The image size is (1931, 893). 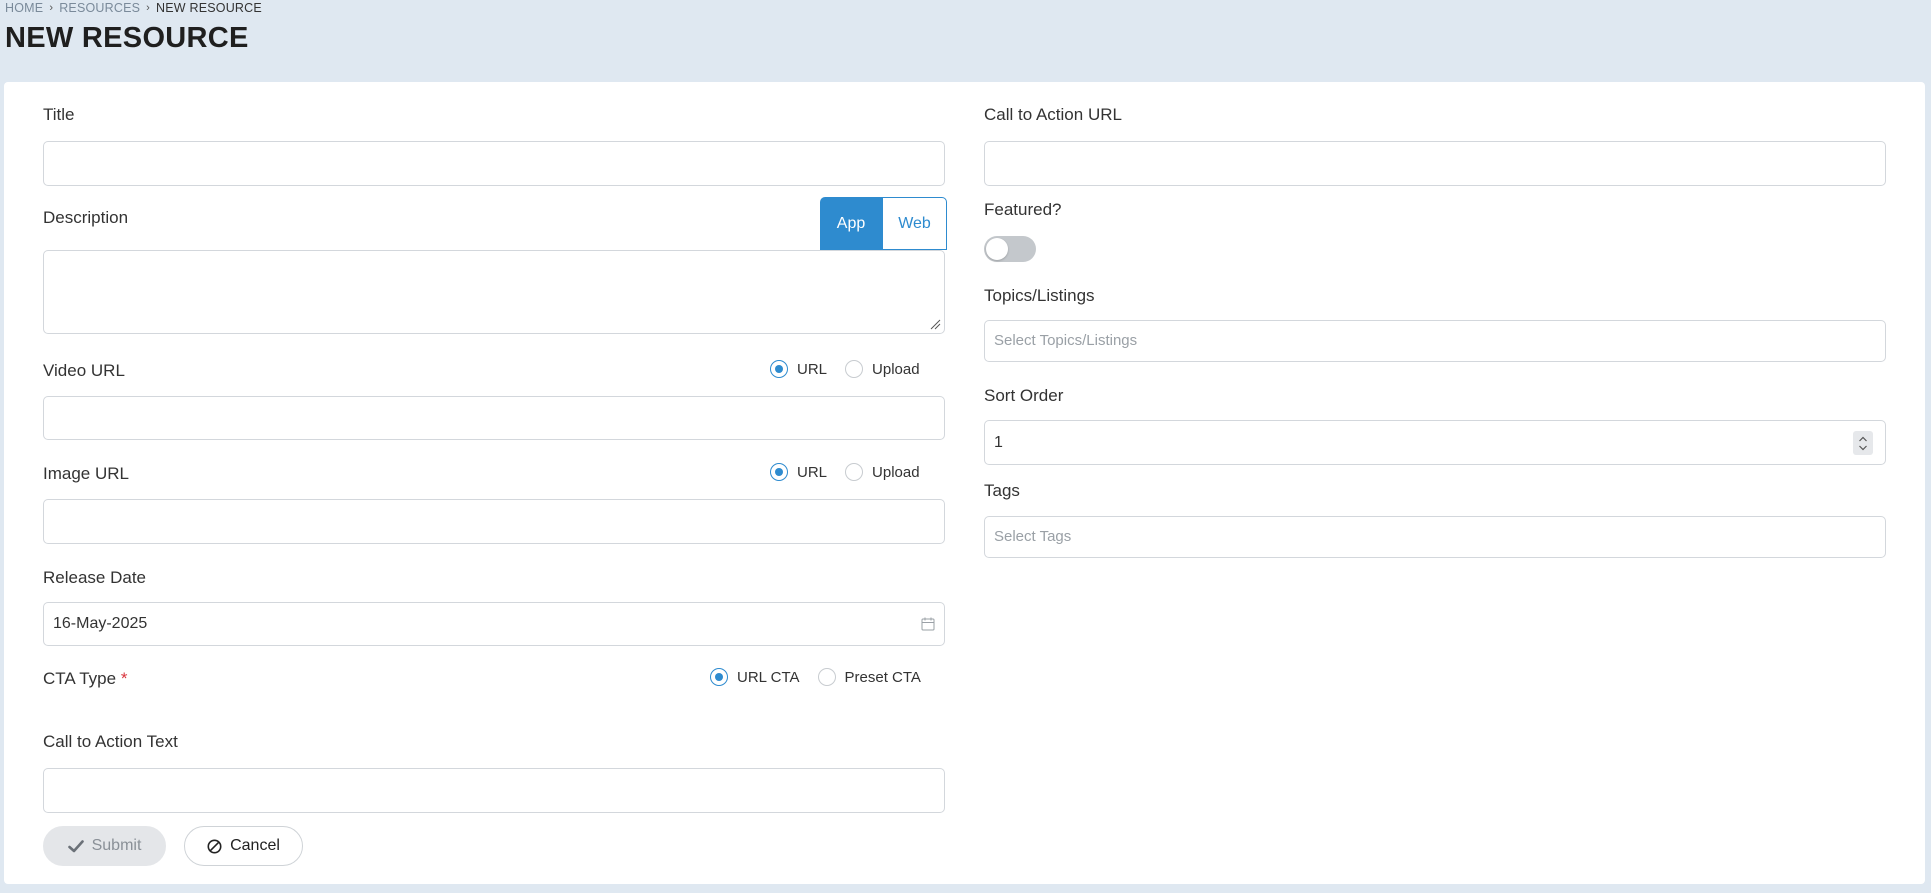 I want to click on preset-cta-radio-label: Preset CTA, so click(x=882, y=677).